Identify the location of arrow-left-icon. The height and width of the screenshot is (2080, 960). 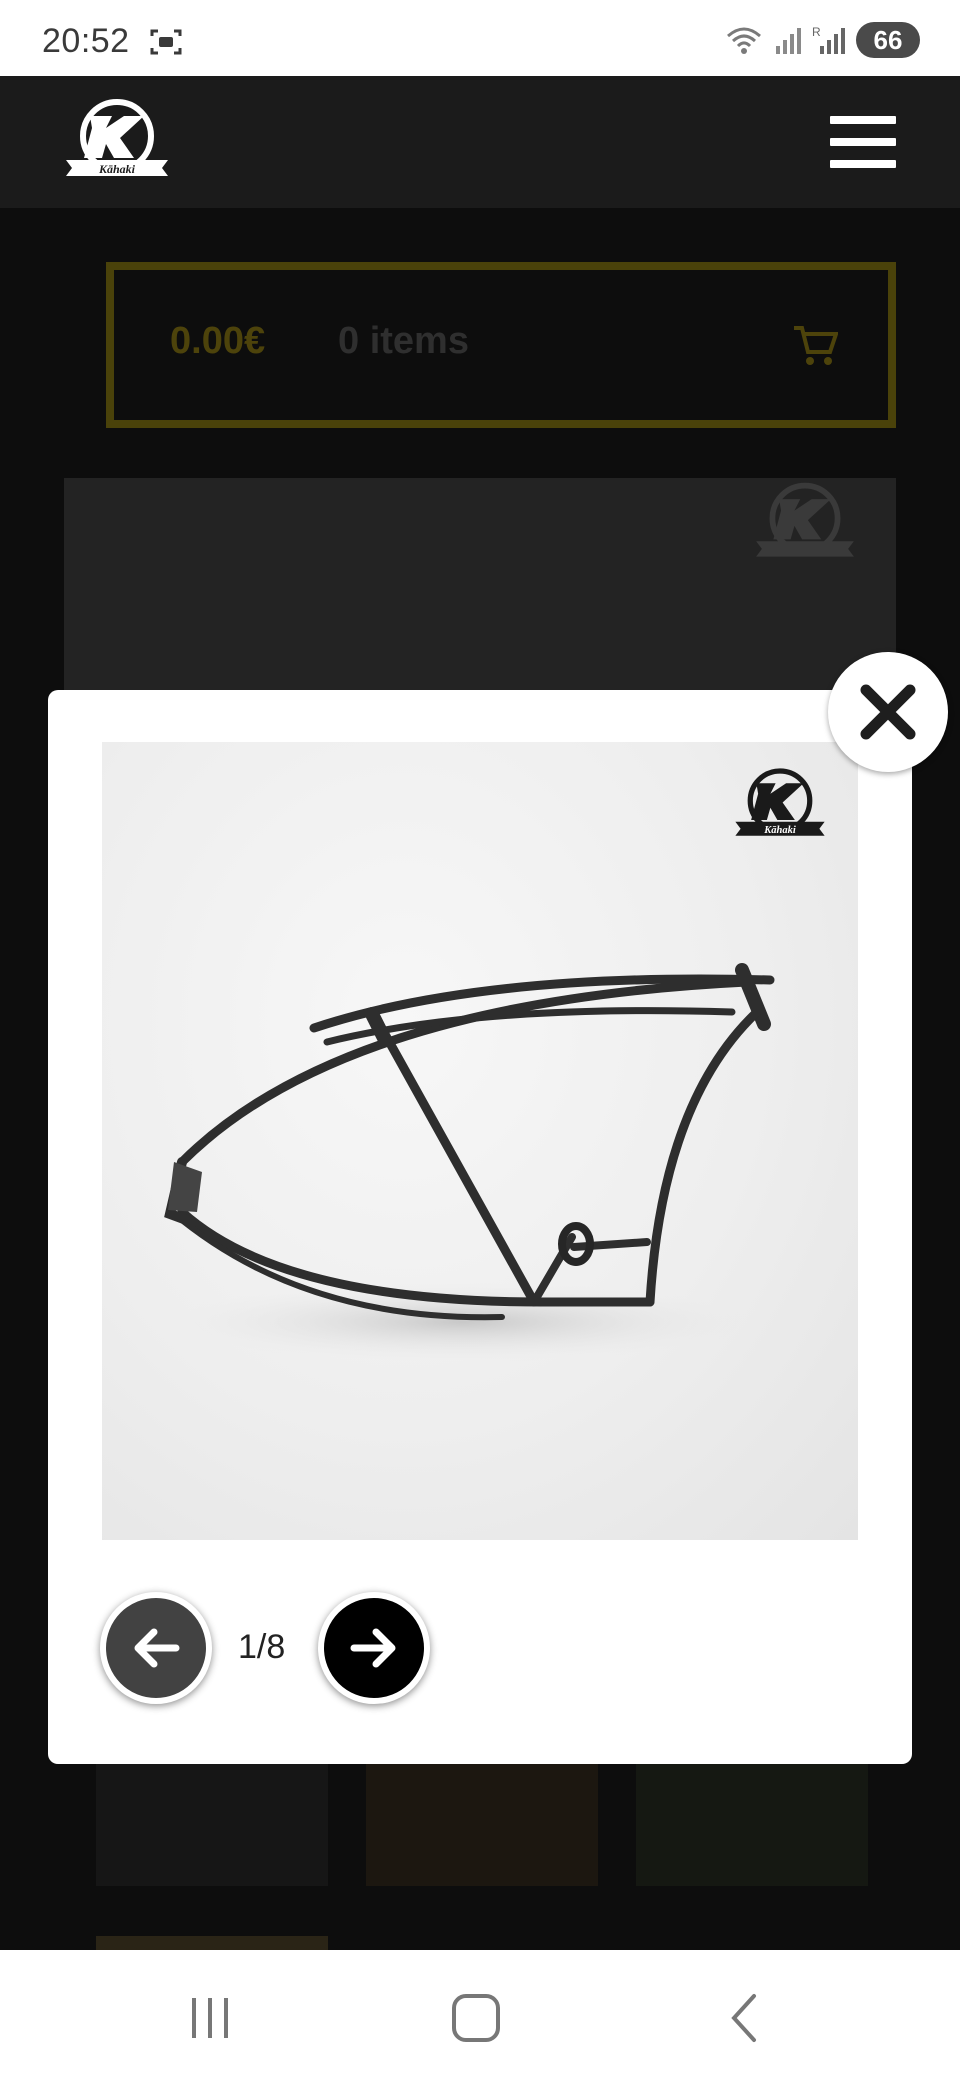
(157, 1648).